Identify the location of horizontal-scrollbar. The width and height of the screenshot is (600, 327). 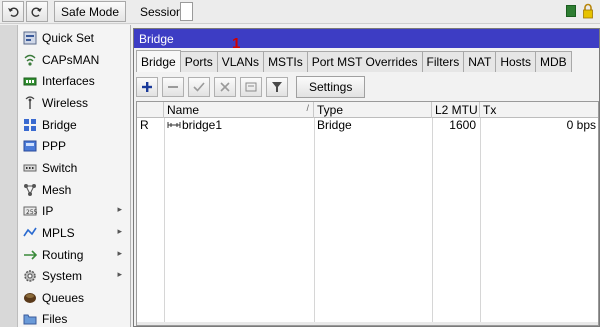
(367, 323).